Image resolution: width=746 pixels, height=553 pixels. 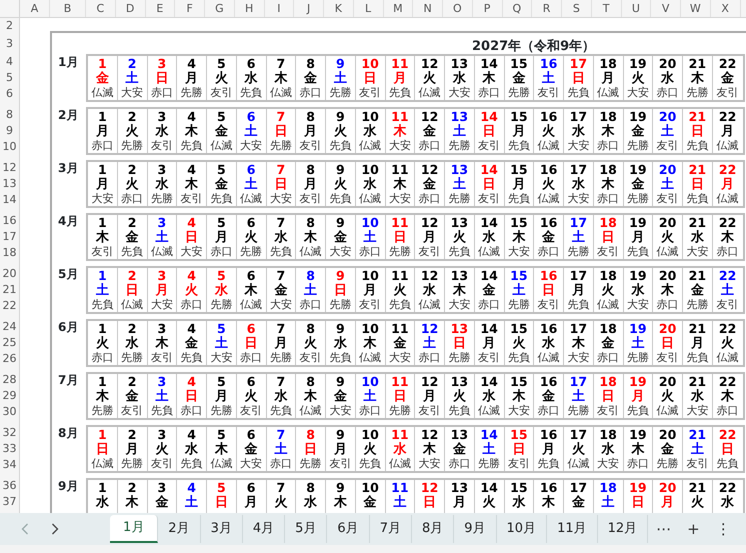 I want to click on column-header: Q, so click(x=517, y=8).